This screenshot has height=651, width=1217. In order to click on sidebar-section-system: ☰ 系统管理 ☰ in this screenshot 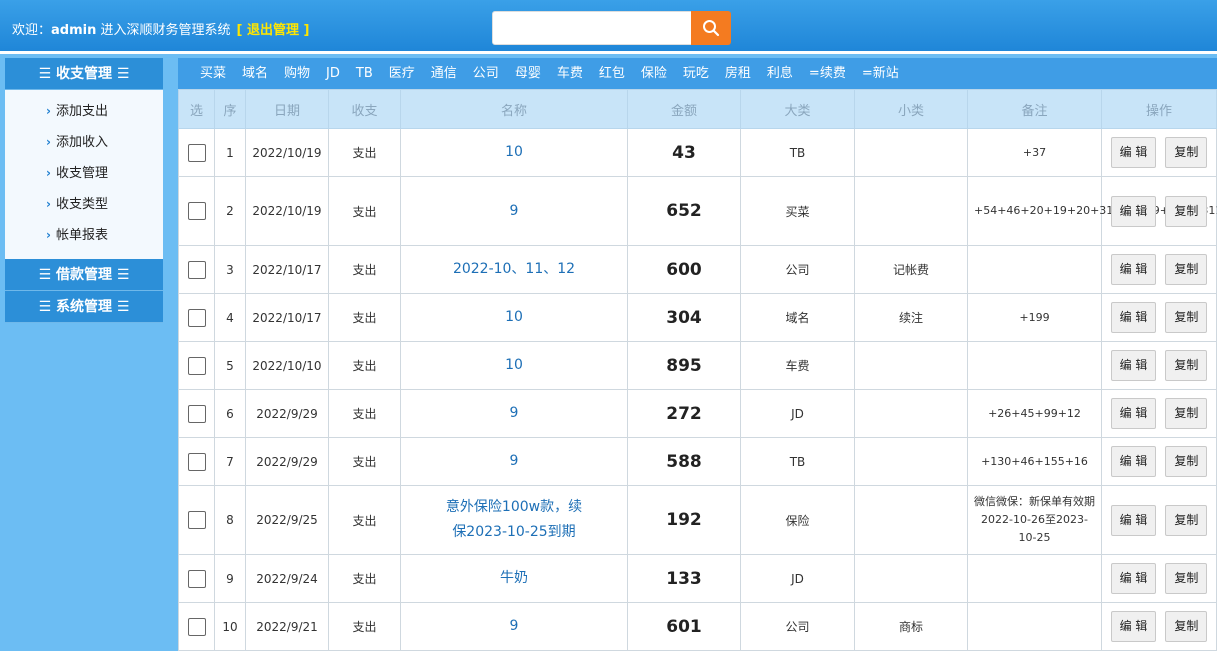, I will do `click(84, 307)`.